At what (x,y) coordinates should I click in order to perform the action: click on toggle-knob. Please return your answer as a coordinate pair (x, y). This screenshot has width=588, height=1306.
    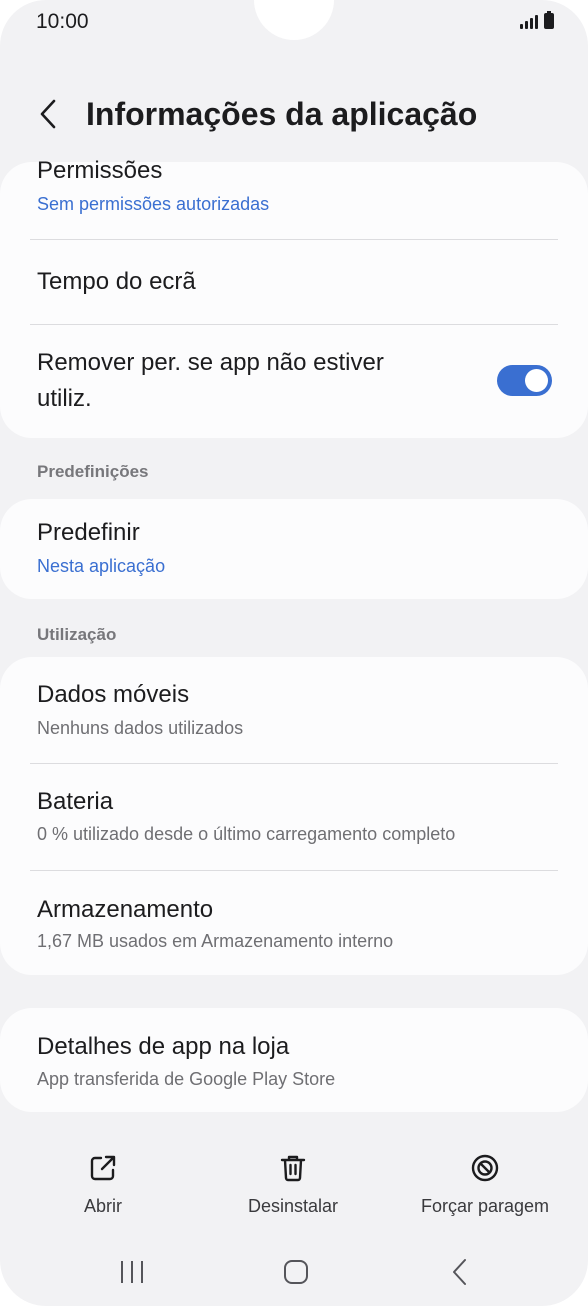
    Looking at the image, I should click on (536, 380).